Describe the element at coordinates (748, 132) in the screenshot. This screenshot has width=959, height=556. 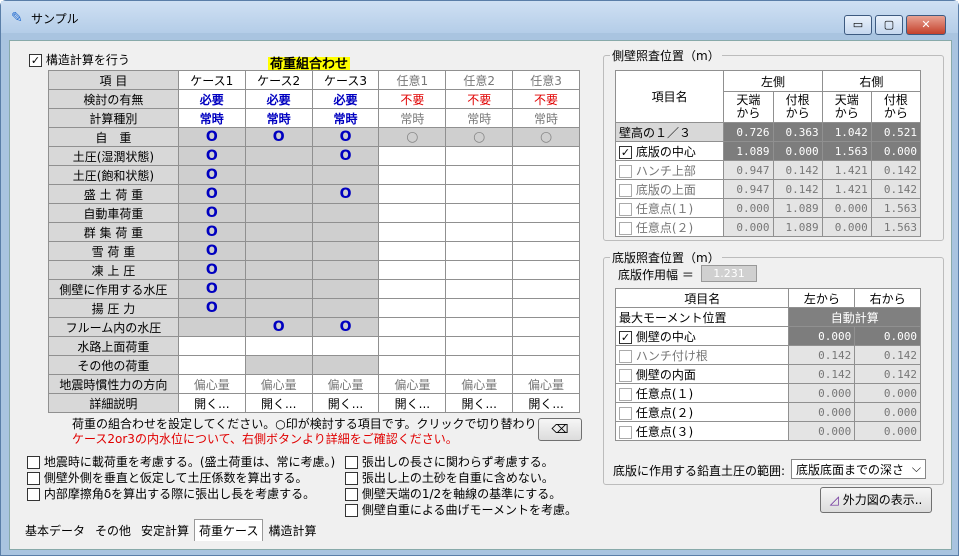
I see `value-cell: 0.726` at that location.